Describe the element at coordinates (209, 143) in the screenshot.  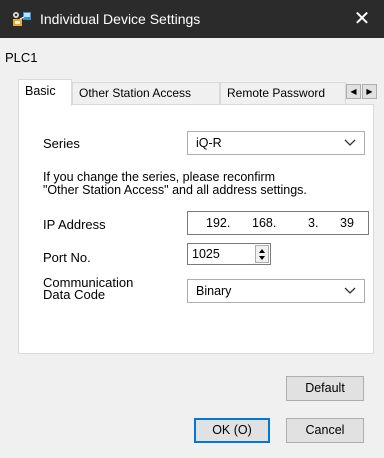
I see `series-value: iQ-R` at that location.